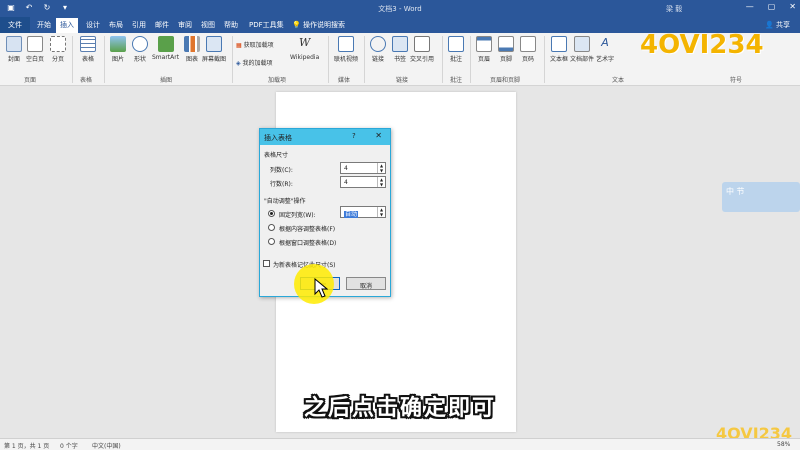 Image resolution: width=800 pixels, height=450 pixels. What do you see at coordinates (399, 408) in the screenshot?
I see `video-caption: 之后点击确定即可` at bounding box center [399, 408].